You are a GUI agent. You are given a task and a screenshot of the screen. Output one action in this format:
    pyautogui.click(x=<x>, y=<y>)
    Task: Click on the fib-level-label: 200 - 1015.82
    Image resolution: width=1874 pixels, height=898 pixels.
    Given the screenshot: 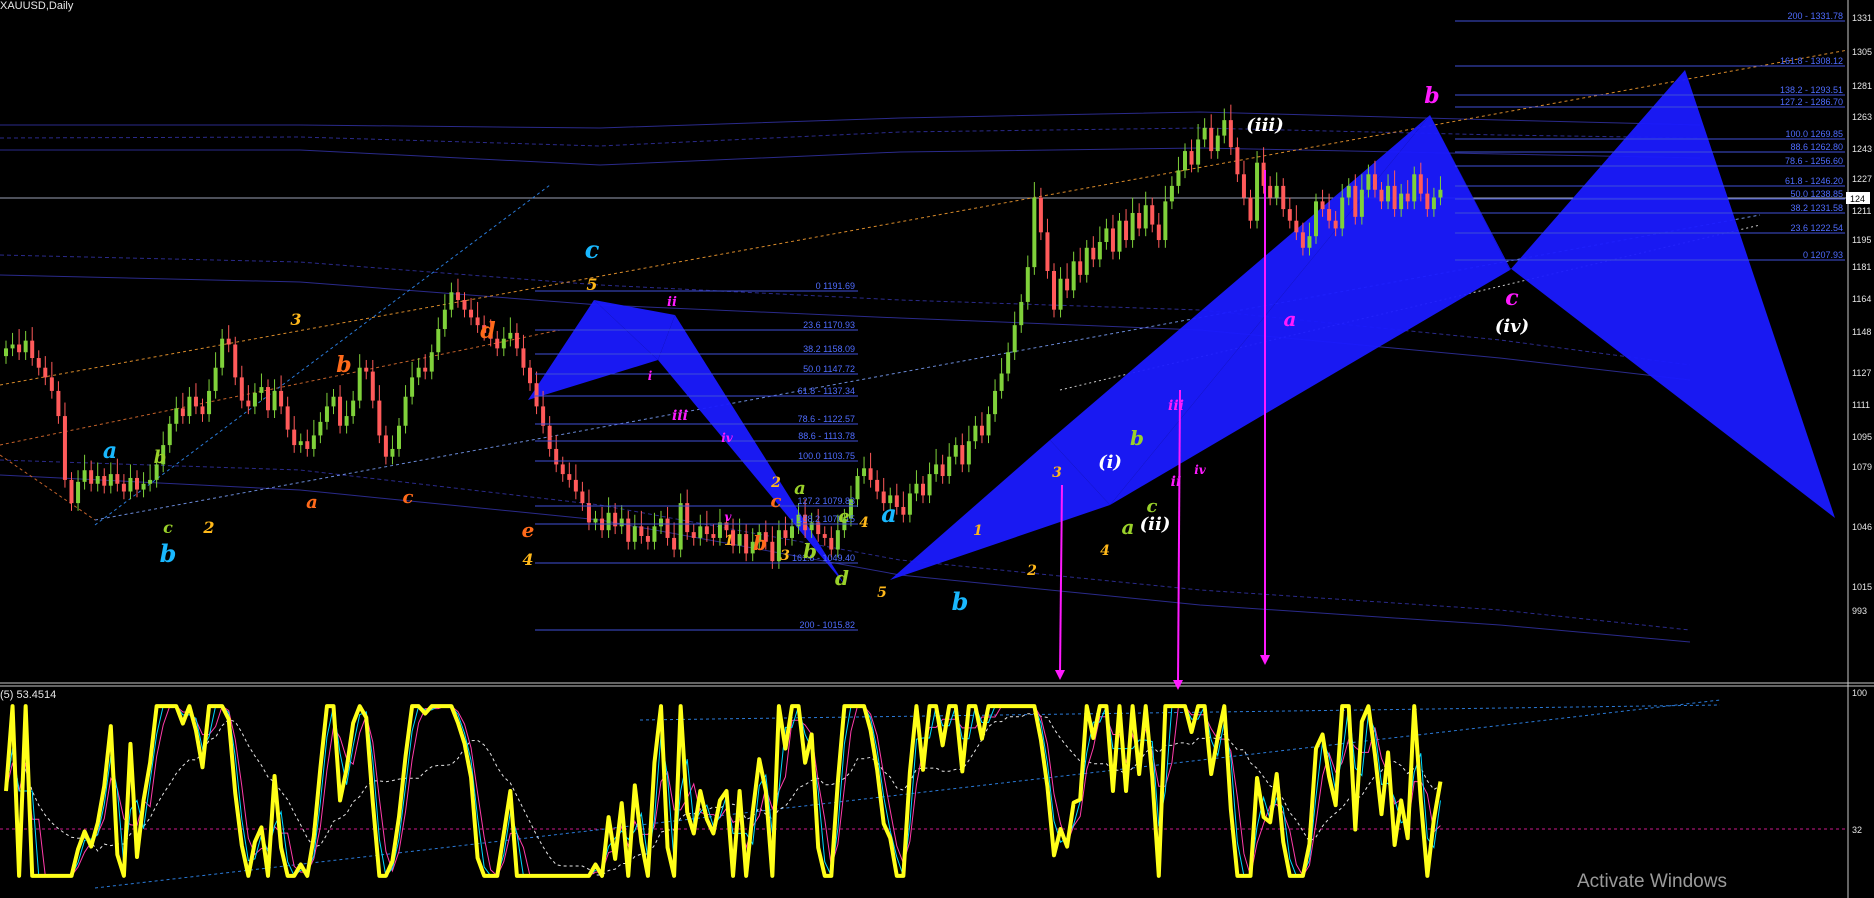 What is the action you would take?
    pyautogui.click(x=827, y=625)
    